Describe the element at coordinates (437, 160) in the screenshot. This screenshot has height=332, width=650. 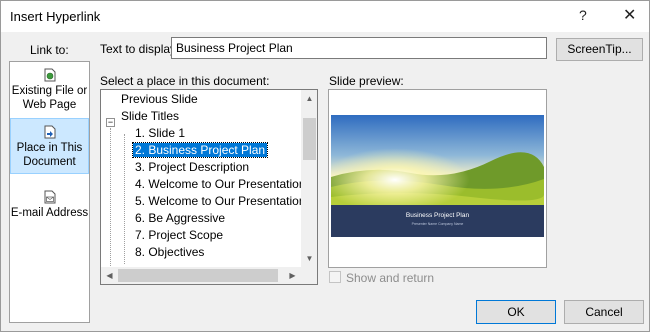
I see `slide-landscape-image` at that location.